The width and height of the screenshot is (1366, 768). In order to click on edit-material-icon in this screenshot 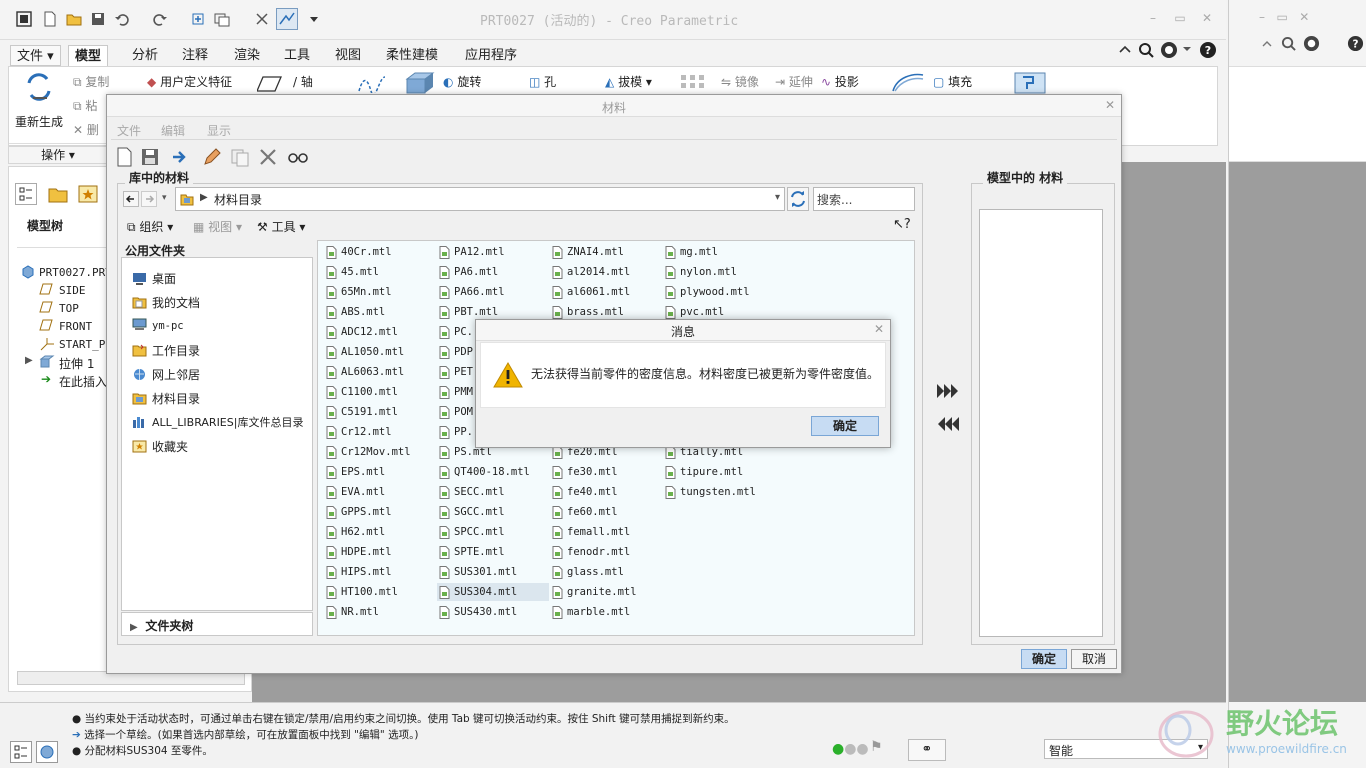, I will do `click(212, 157)`.